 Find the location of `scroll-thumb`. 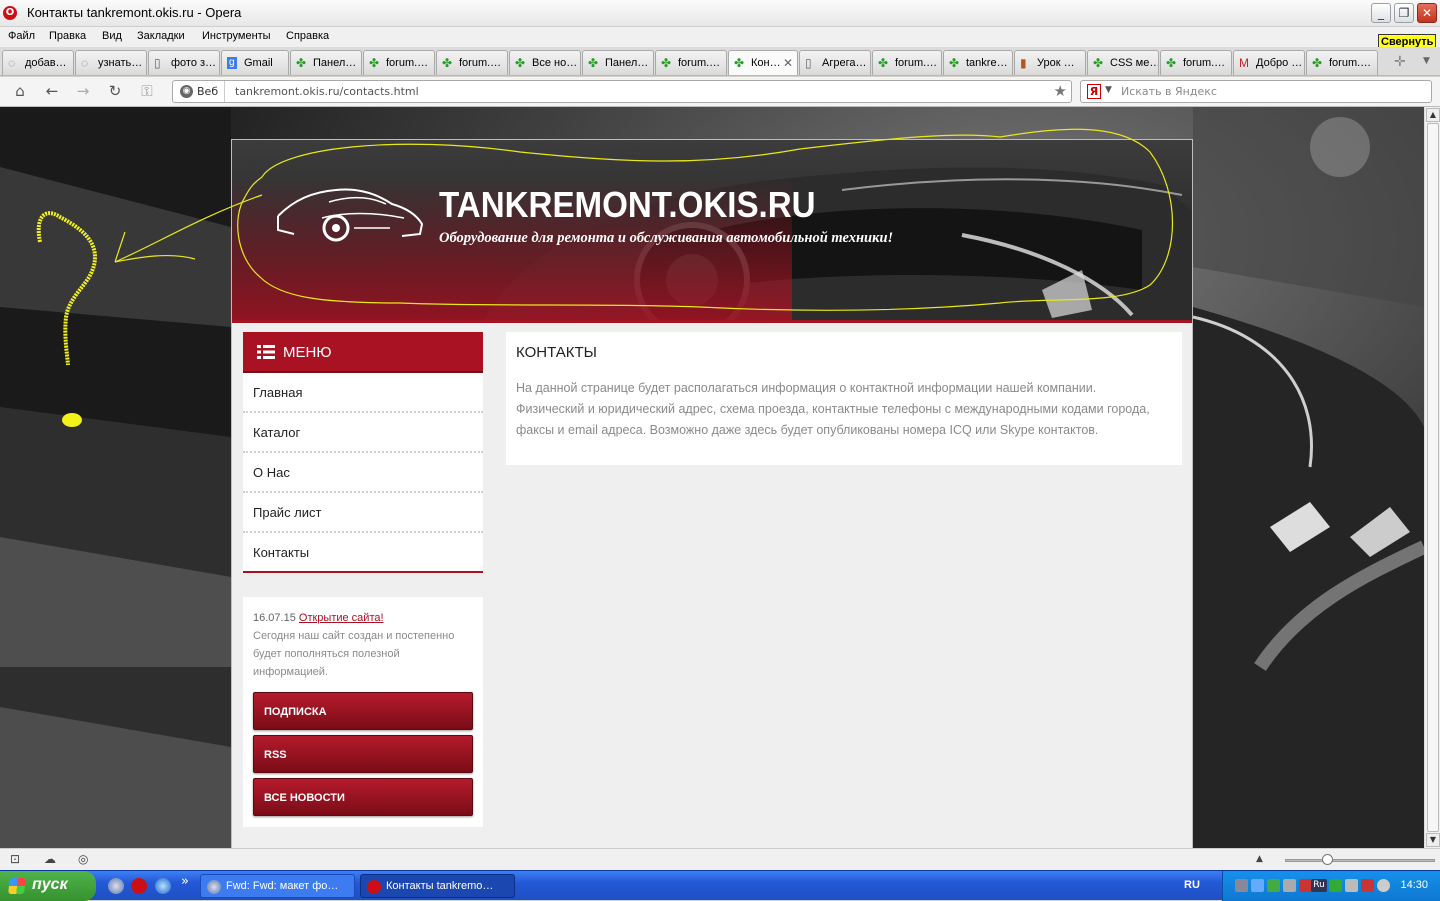

scroll-thumb is located at coordinates (1433, 477).